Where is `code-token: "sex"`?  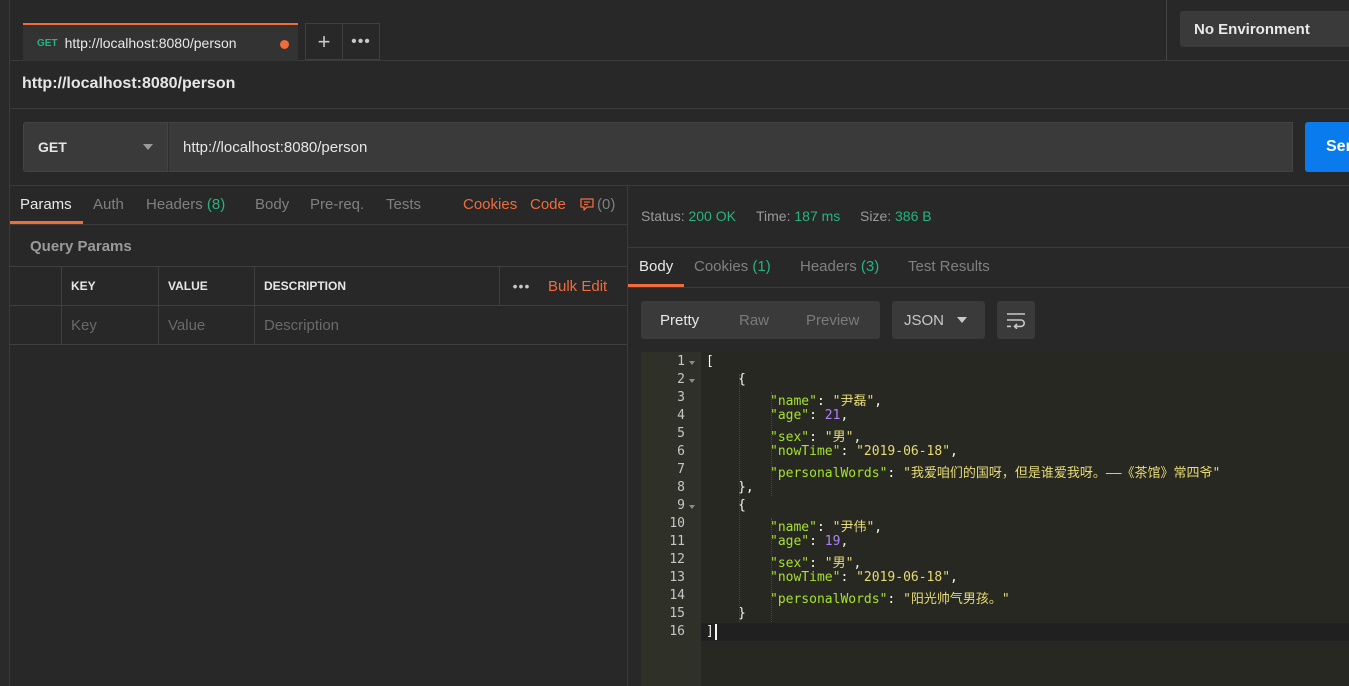
code-token: "sex" is located at coordinates (790, 563).